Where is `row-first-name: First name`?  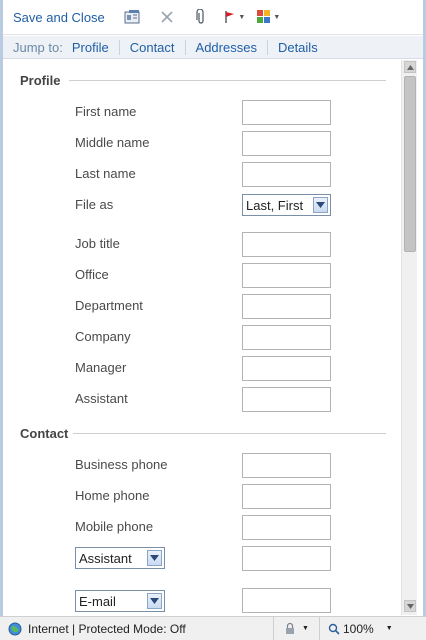
row-first-name: First name is located at coordinates (202, 112).